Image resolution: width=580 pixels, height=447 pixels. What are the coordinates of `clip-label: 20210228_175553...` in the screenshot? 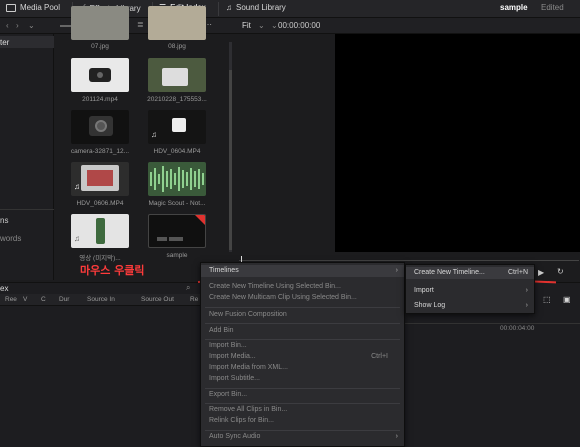 It's located at (177, 99).